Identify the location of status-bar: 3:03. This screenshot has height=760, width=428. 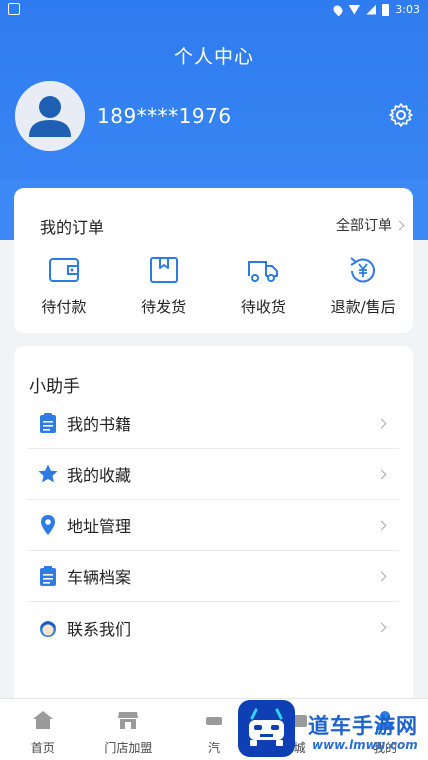
(214, 10).